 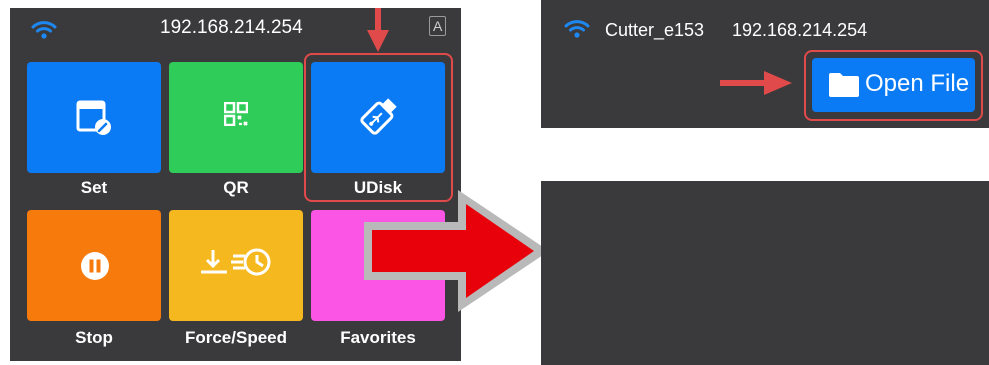 I want to click on force-speed-icon, so click(x=236, y=262).